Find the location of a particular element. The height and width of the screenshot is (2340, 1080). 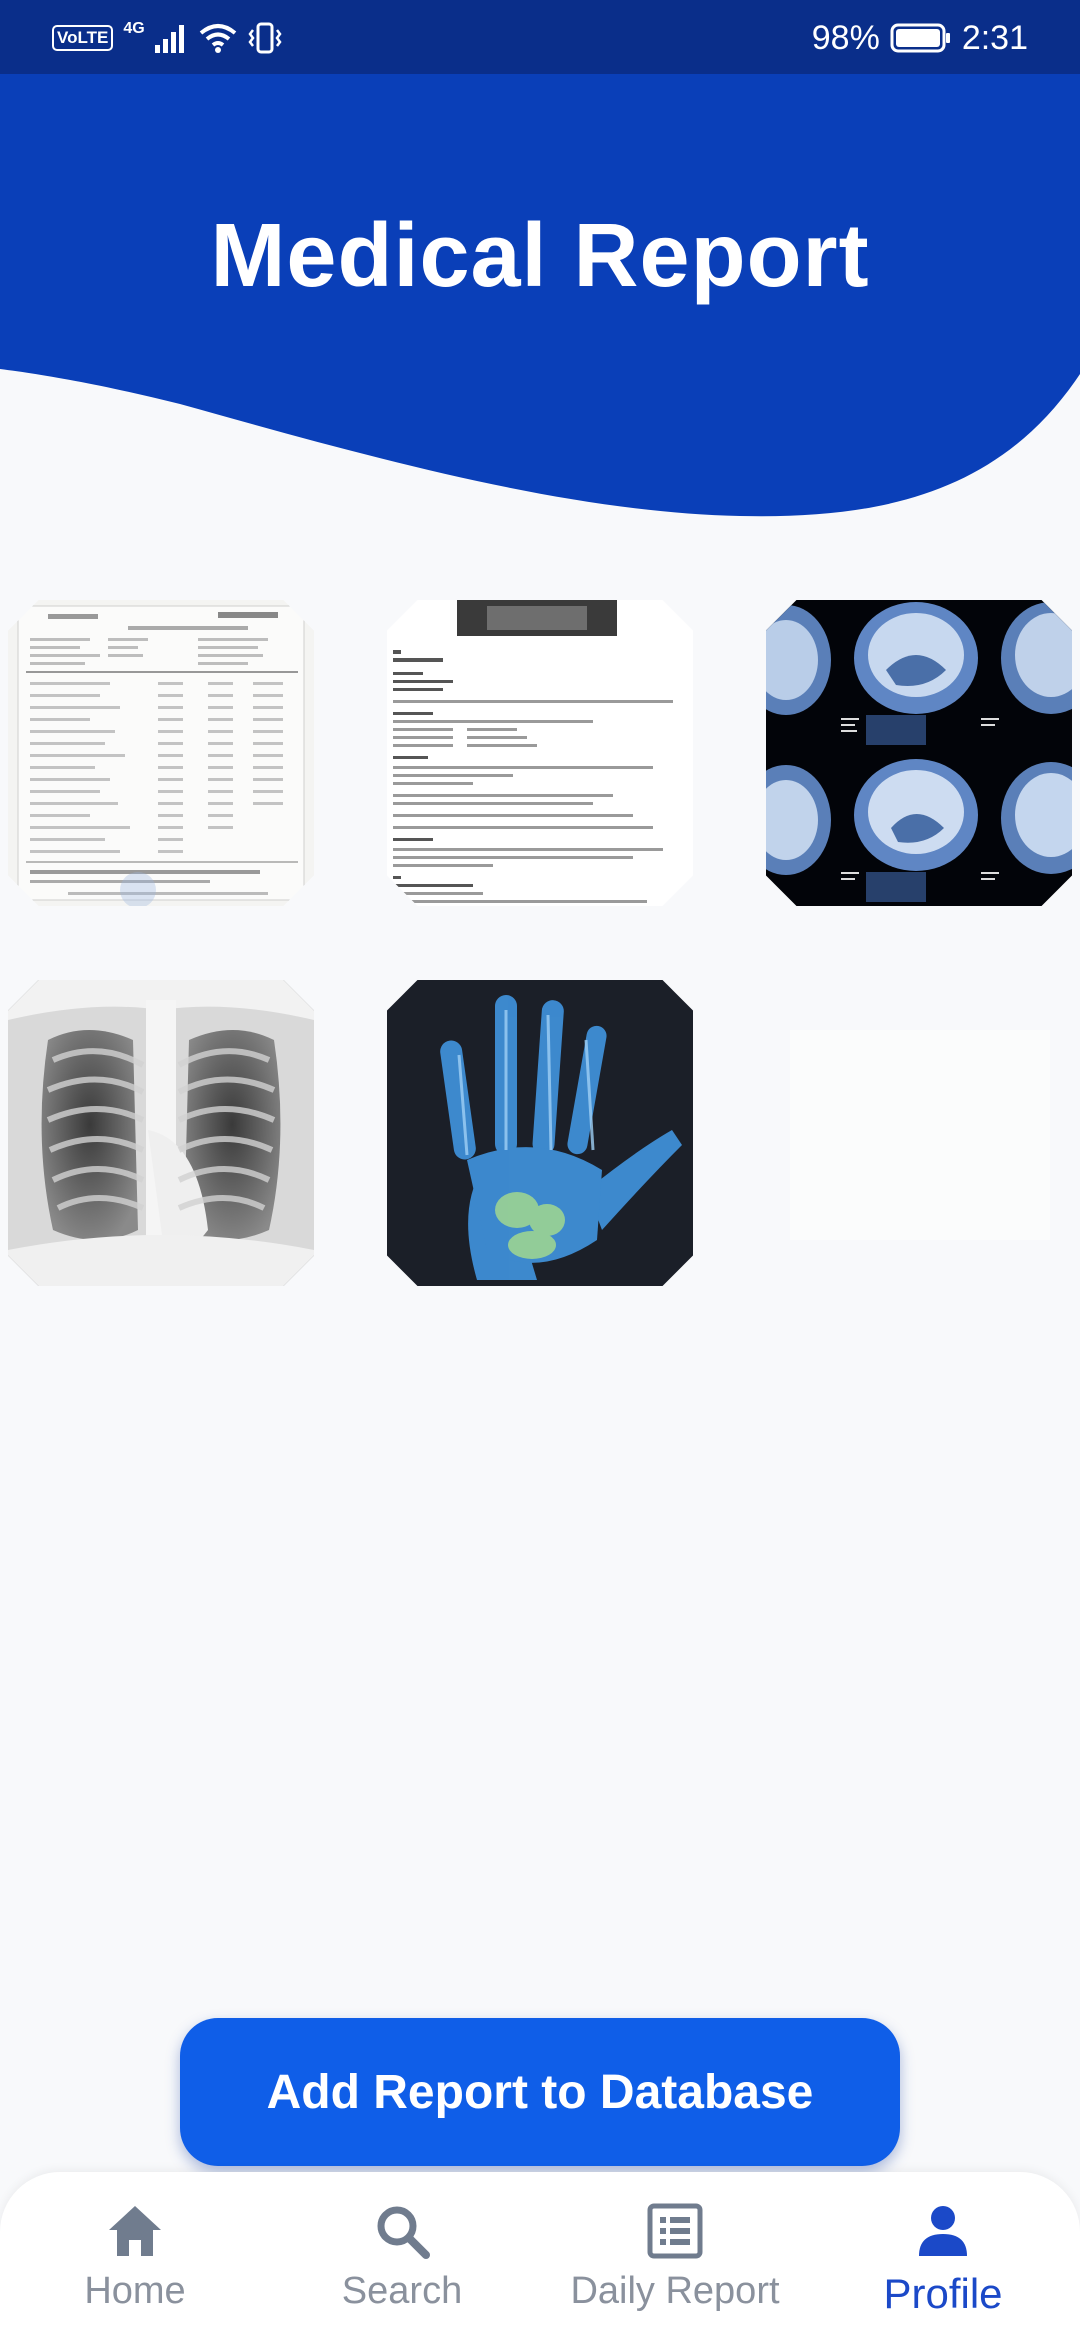

nav-daily-report: Daily Report is located at coordinates (675, 2256).